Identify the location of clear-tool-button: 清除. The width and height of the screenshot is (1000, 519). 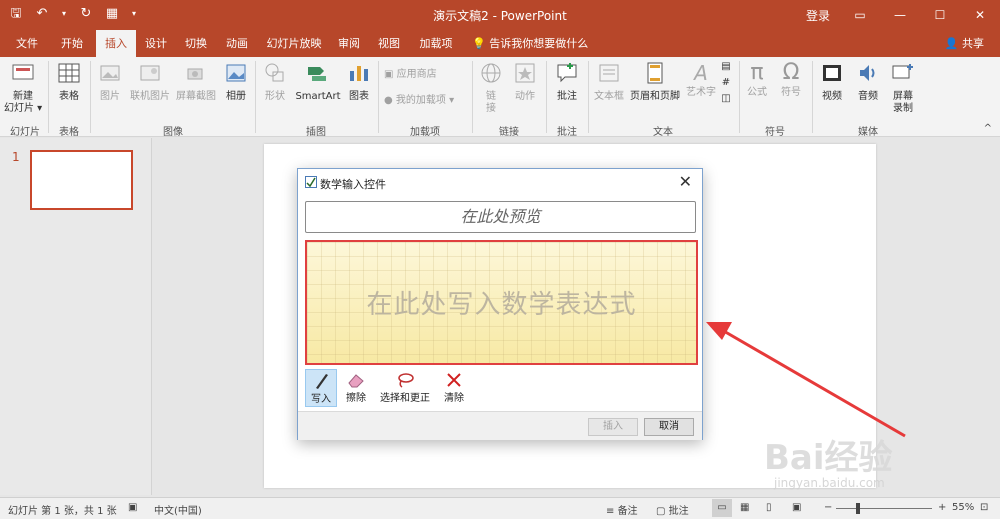
(454, 388).